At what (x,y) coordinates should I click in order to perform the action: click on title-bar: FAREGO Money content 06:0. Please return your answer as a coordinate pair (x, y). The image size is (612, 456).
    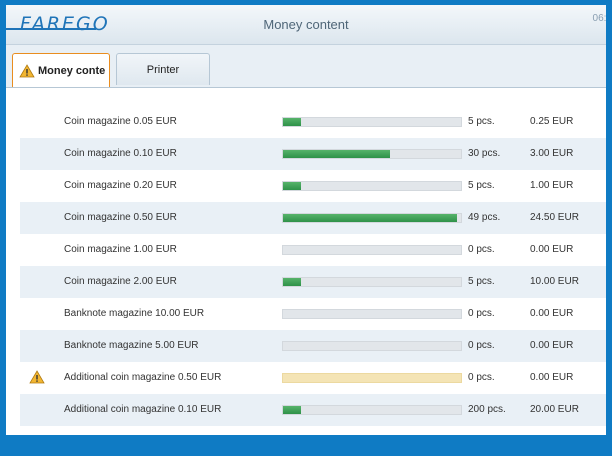
    Looking at the image, I should click on (306, 25).